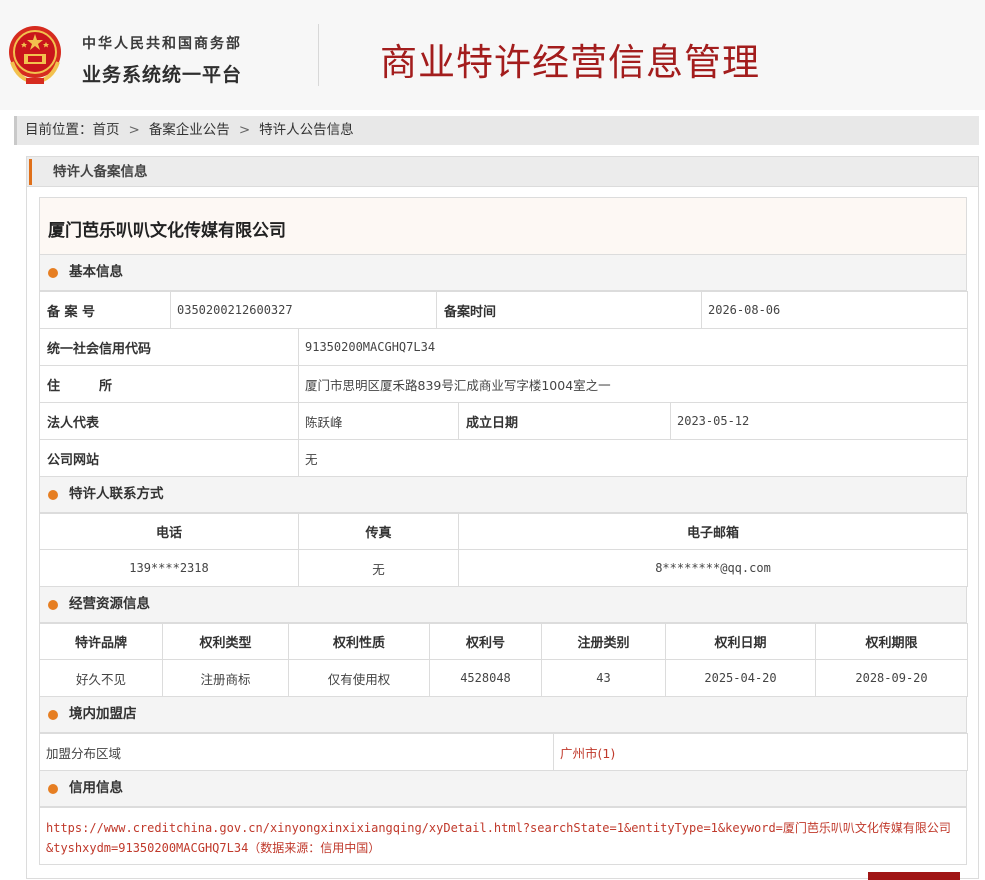  I want to click on phone-value: 139****2318, so click(169, 568).